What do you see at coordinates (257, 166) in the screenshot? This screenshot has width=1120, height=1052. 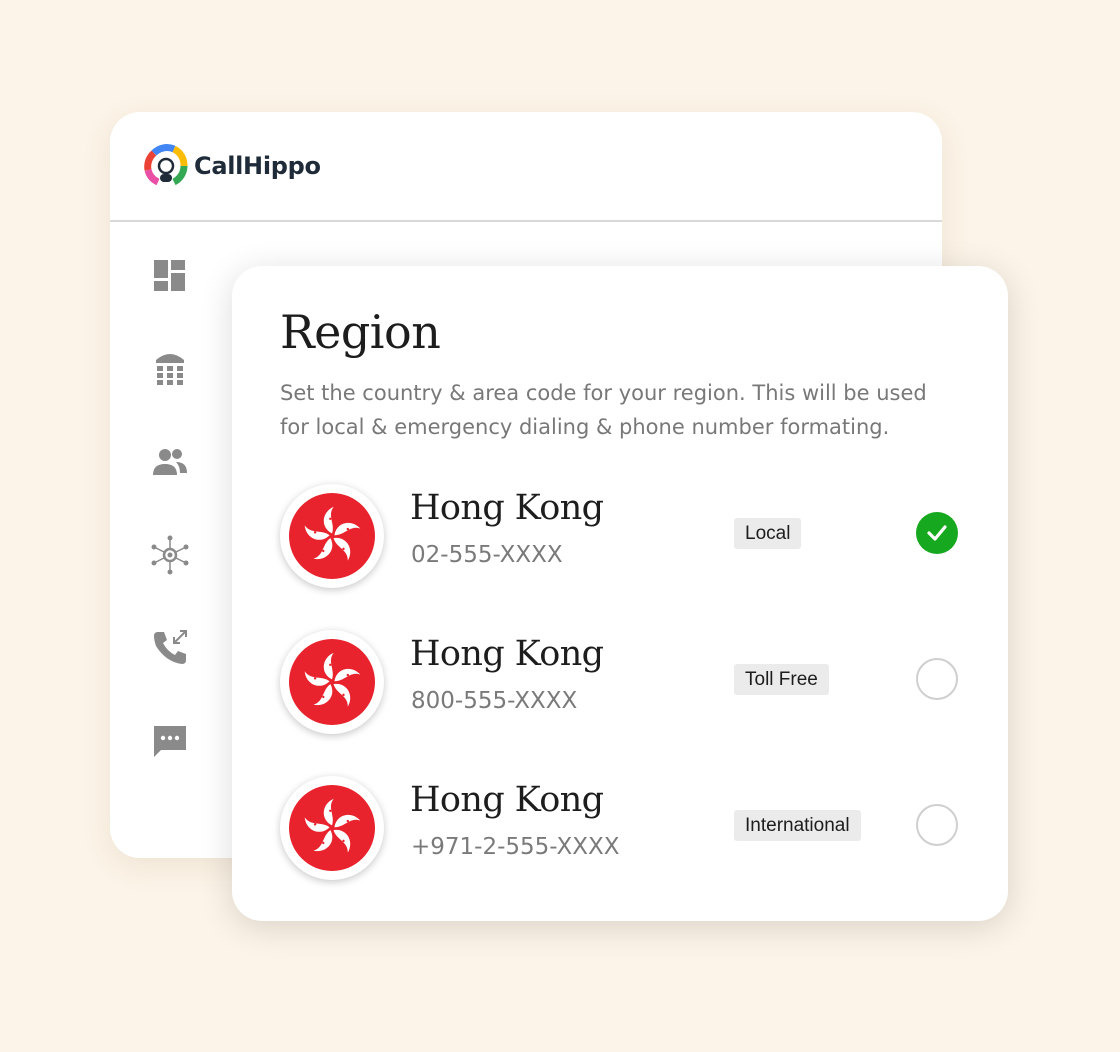 I see `brand-name: CallHippo` at bounding box center [257, 166].